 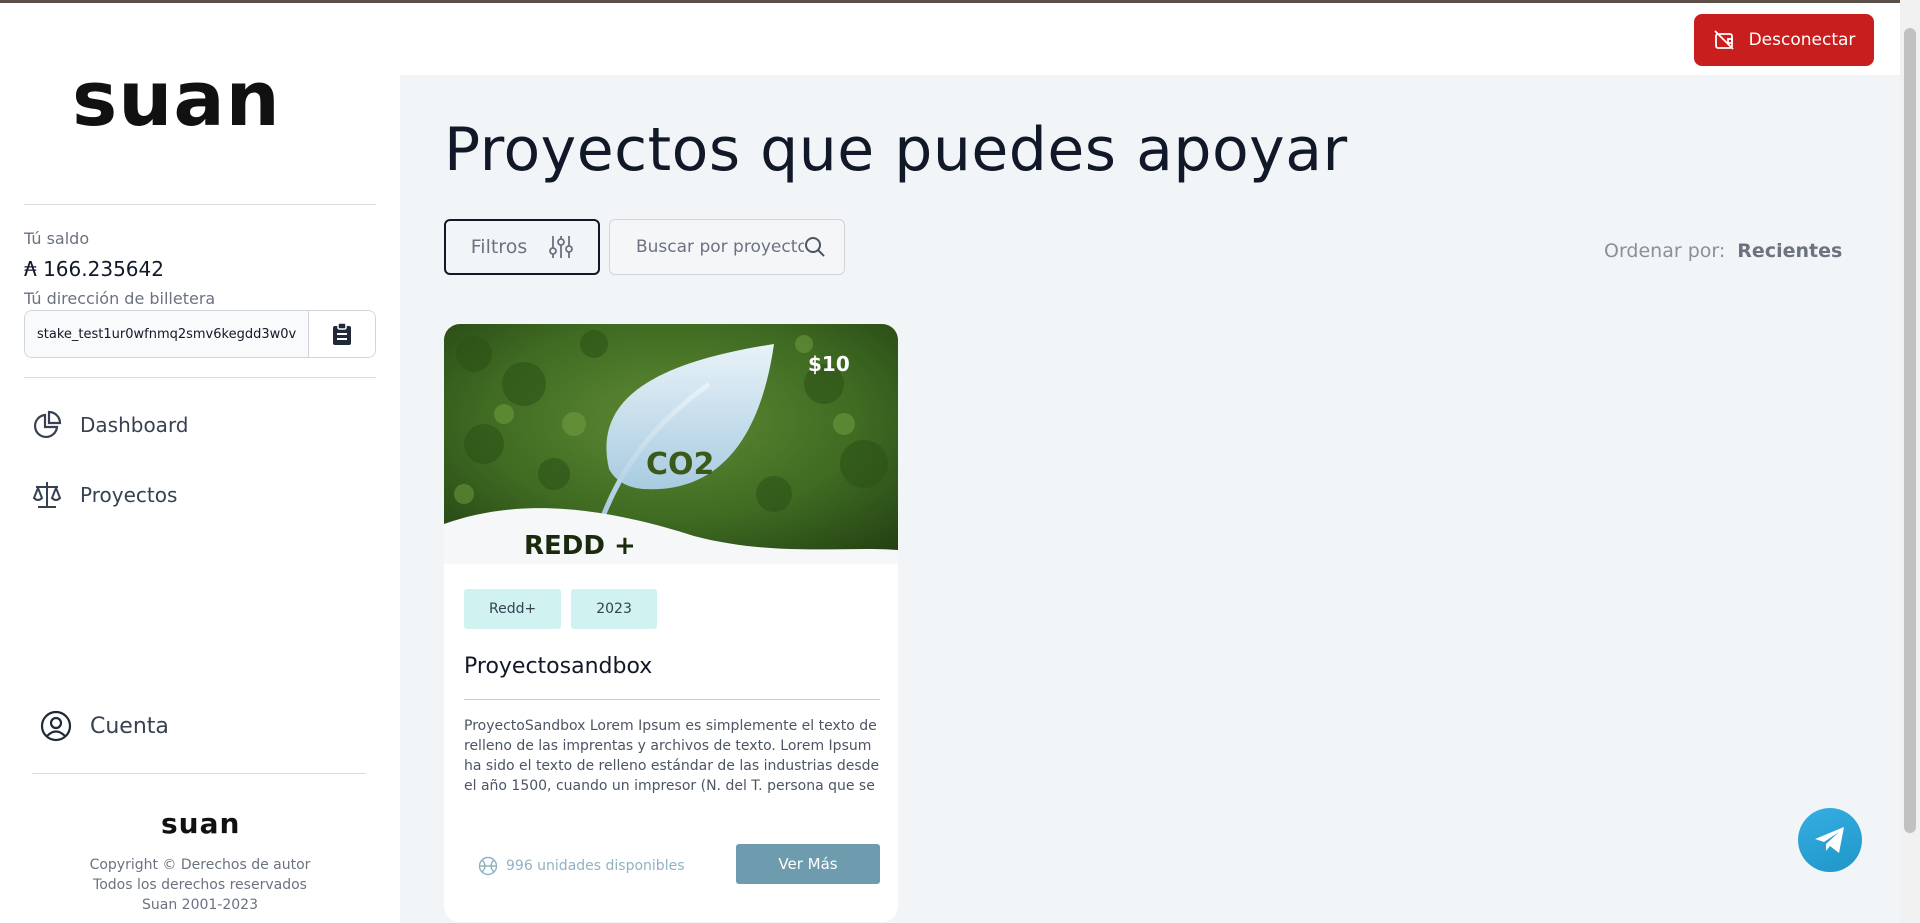 I want to click on clipboard-icon, so click(x=342, y=333).